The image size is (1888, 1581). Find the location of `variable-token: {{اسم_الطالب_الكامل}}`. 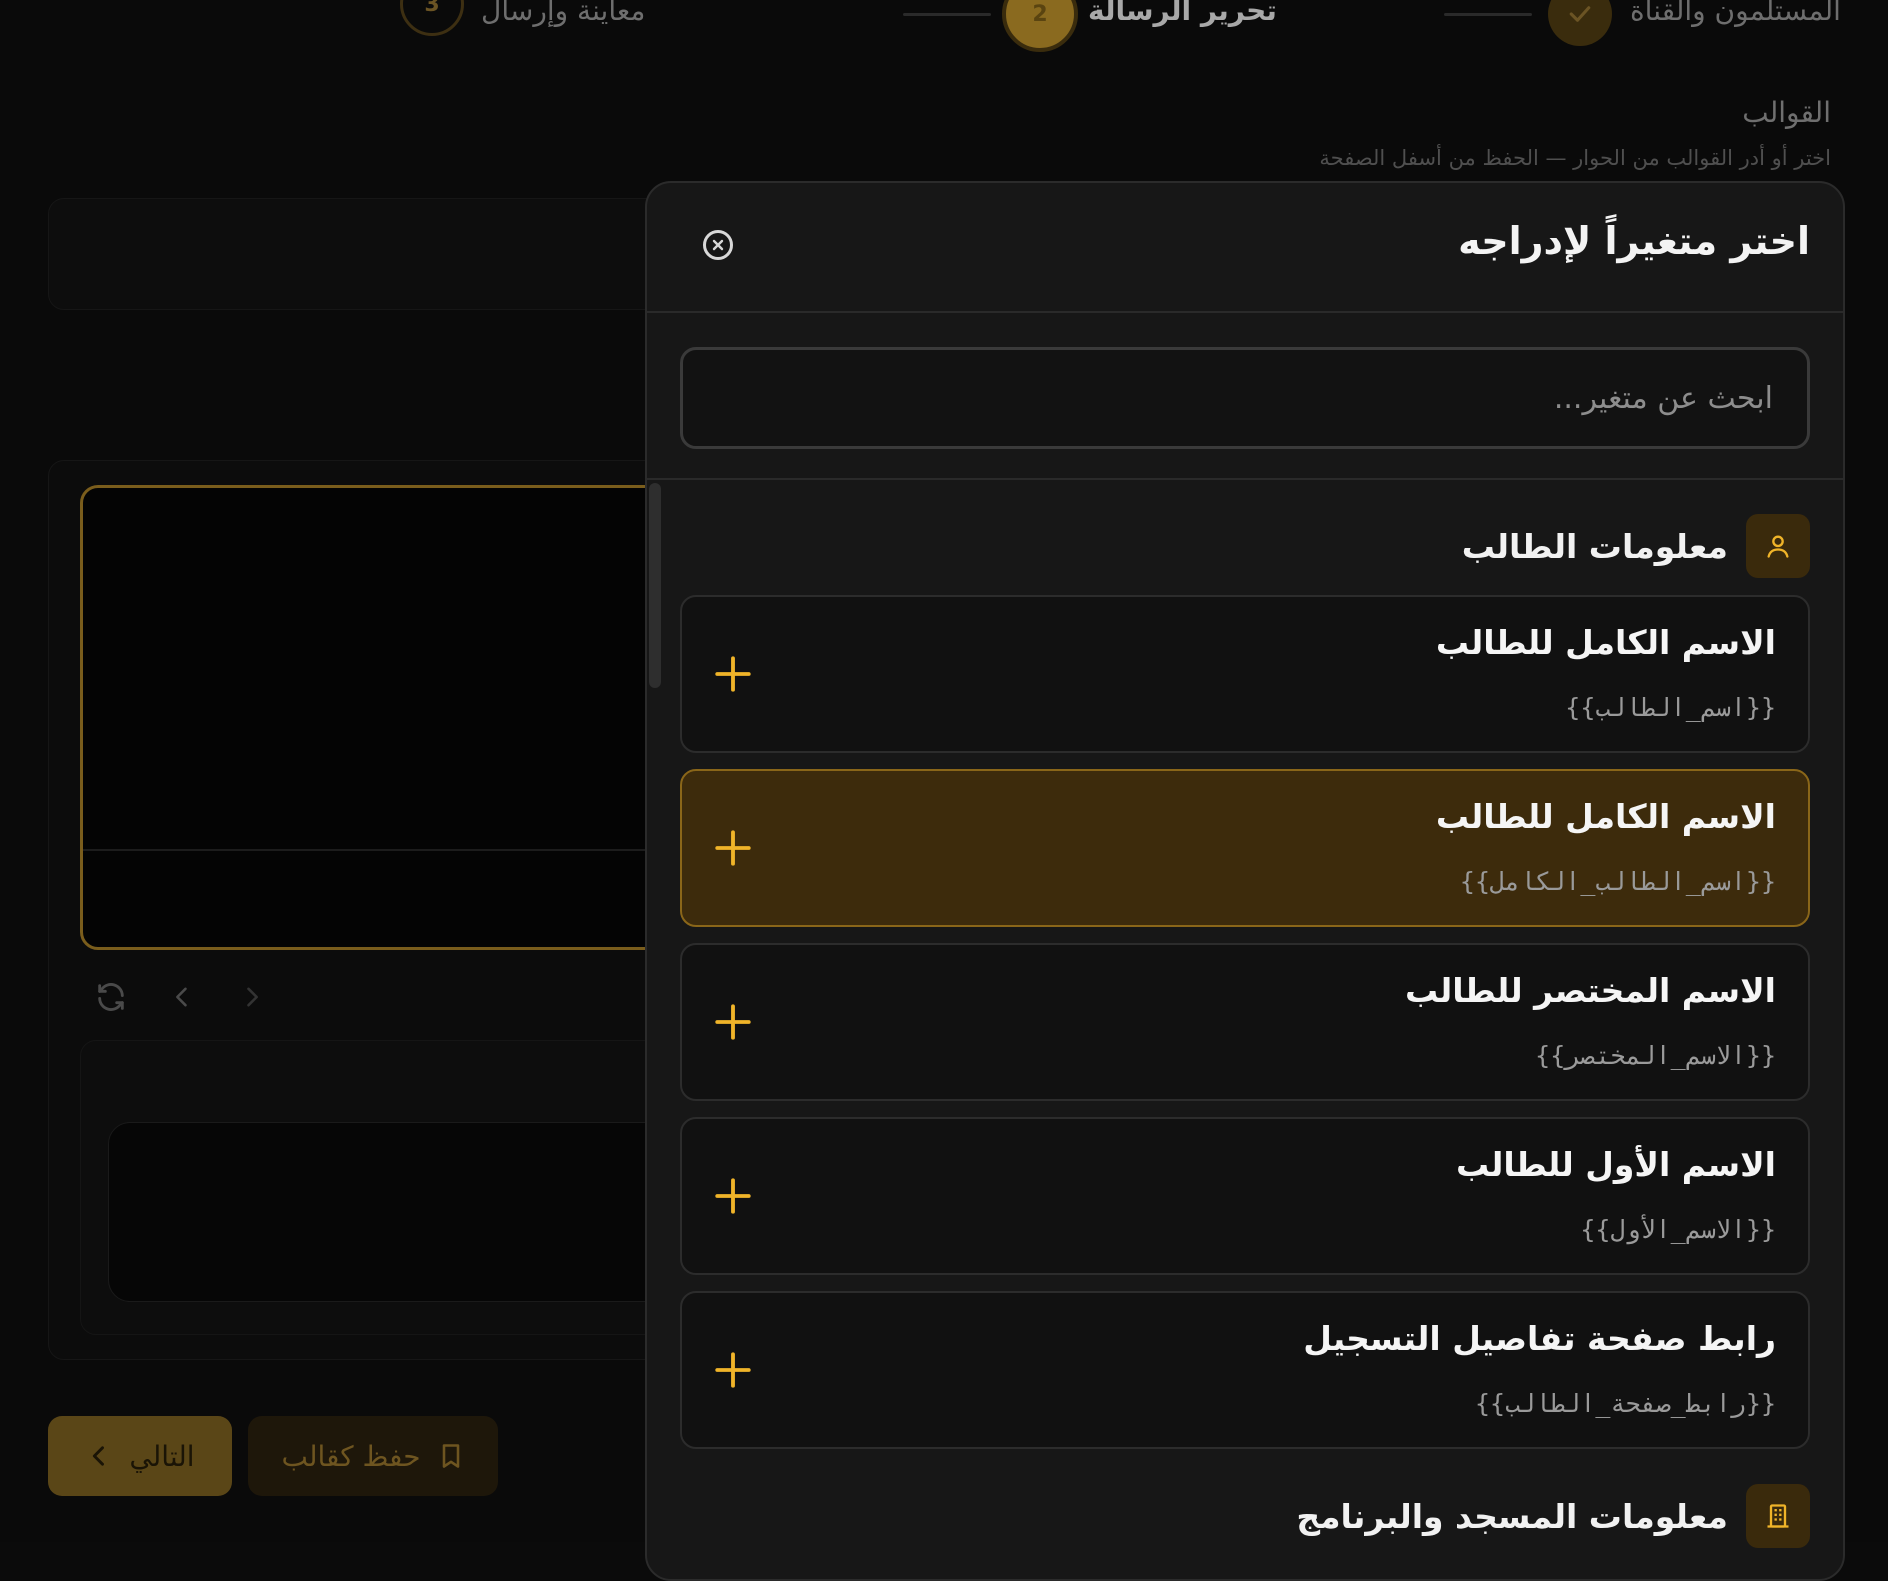

variable-token: {{اسم_الطالب_الكامل}} is located at coordinates (1618, 881).